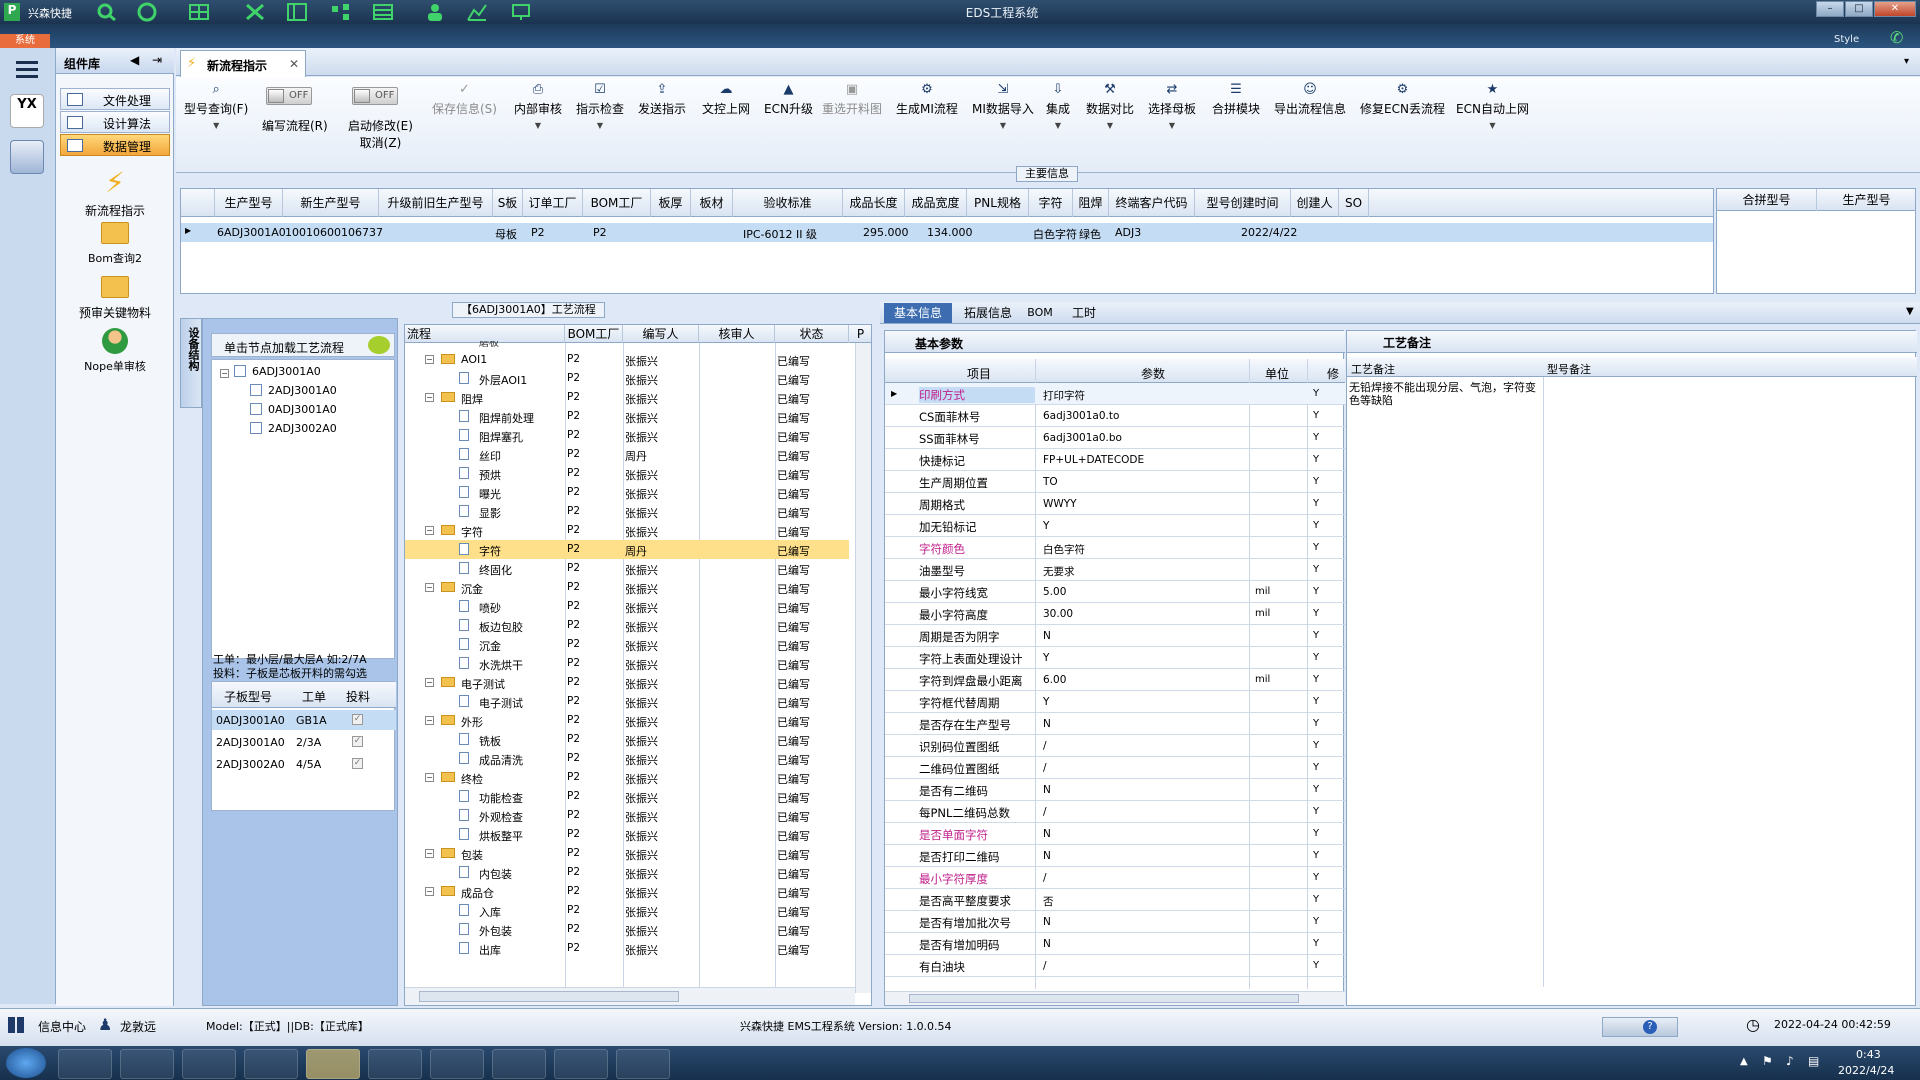  What do you see at coordinates (788, 100) in the screenshot?
I see `ecn-upgrade-button: ▲ ECN升级` at bounding box center [788, 100].